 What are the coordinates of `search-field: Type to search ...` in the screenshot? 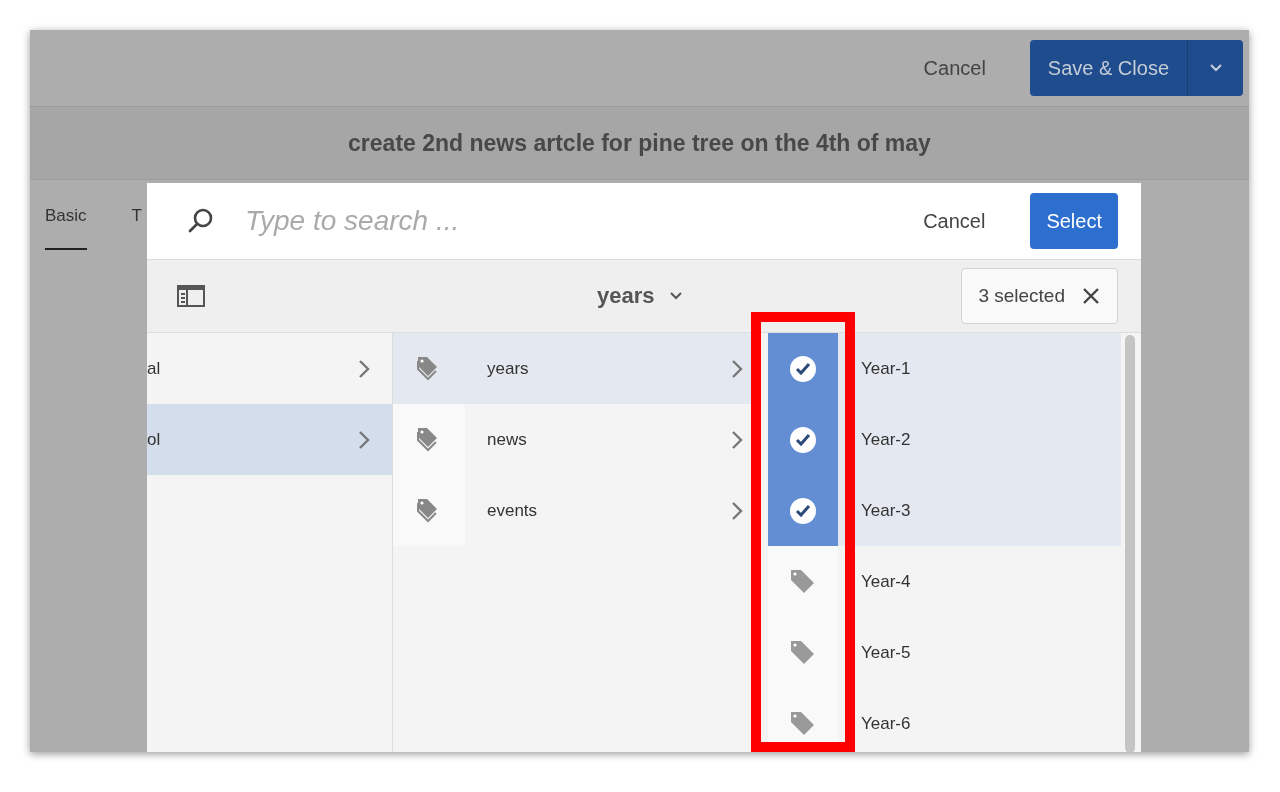 It's located at (583, 221).